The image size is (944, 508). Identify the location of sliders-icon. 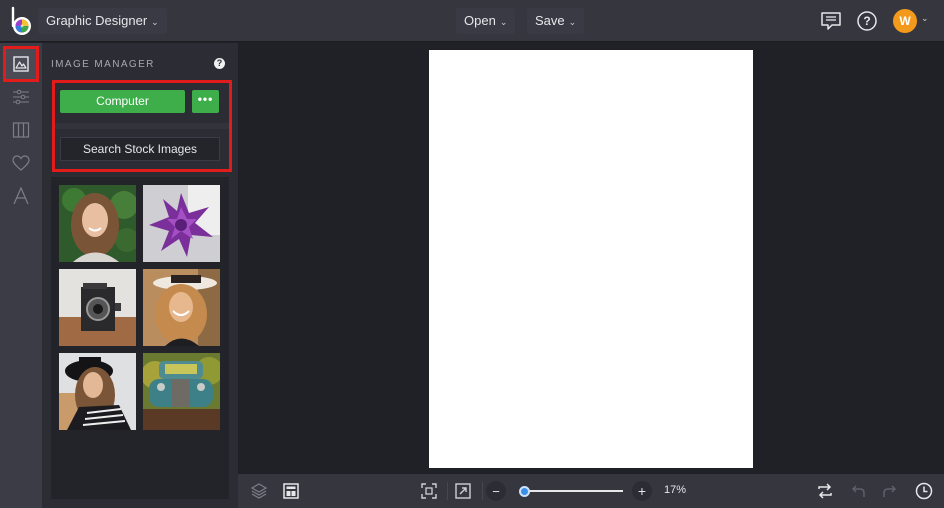
(21, 97).